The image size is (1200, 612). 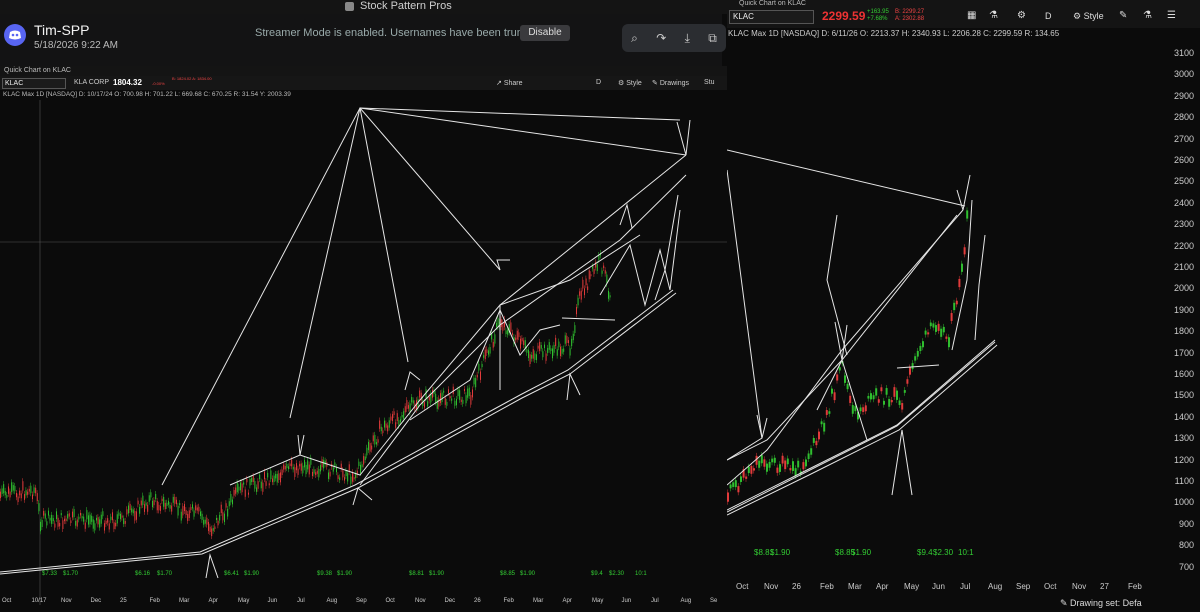 I want to click on right-x-tick-label: Mar, so click(x=855, y=586).